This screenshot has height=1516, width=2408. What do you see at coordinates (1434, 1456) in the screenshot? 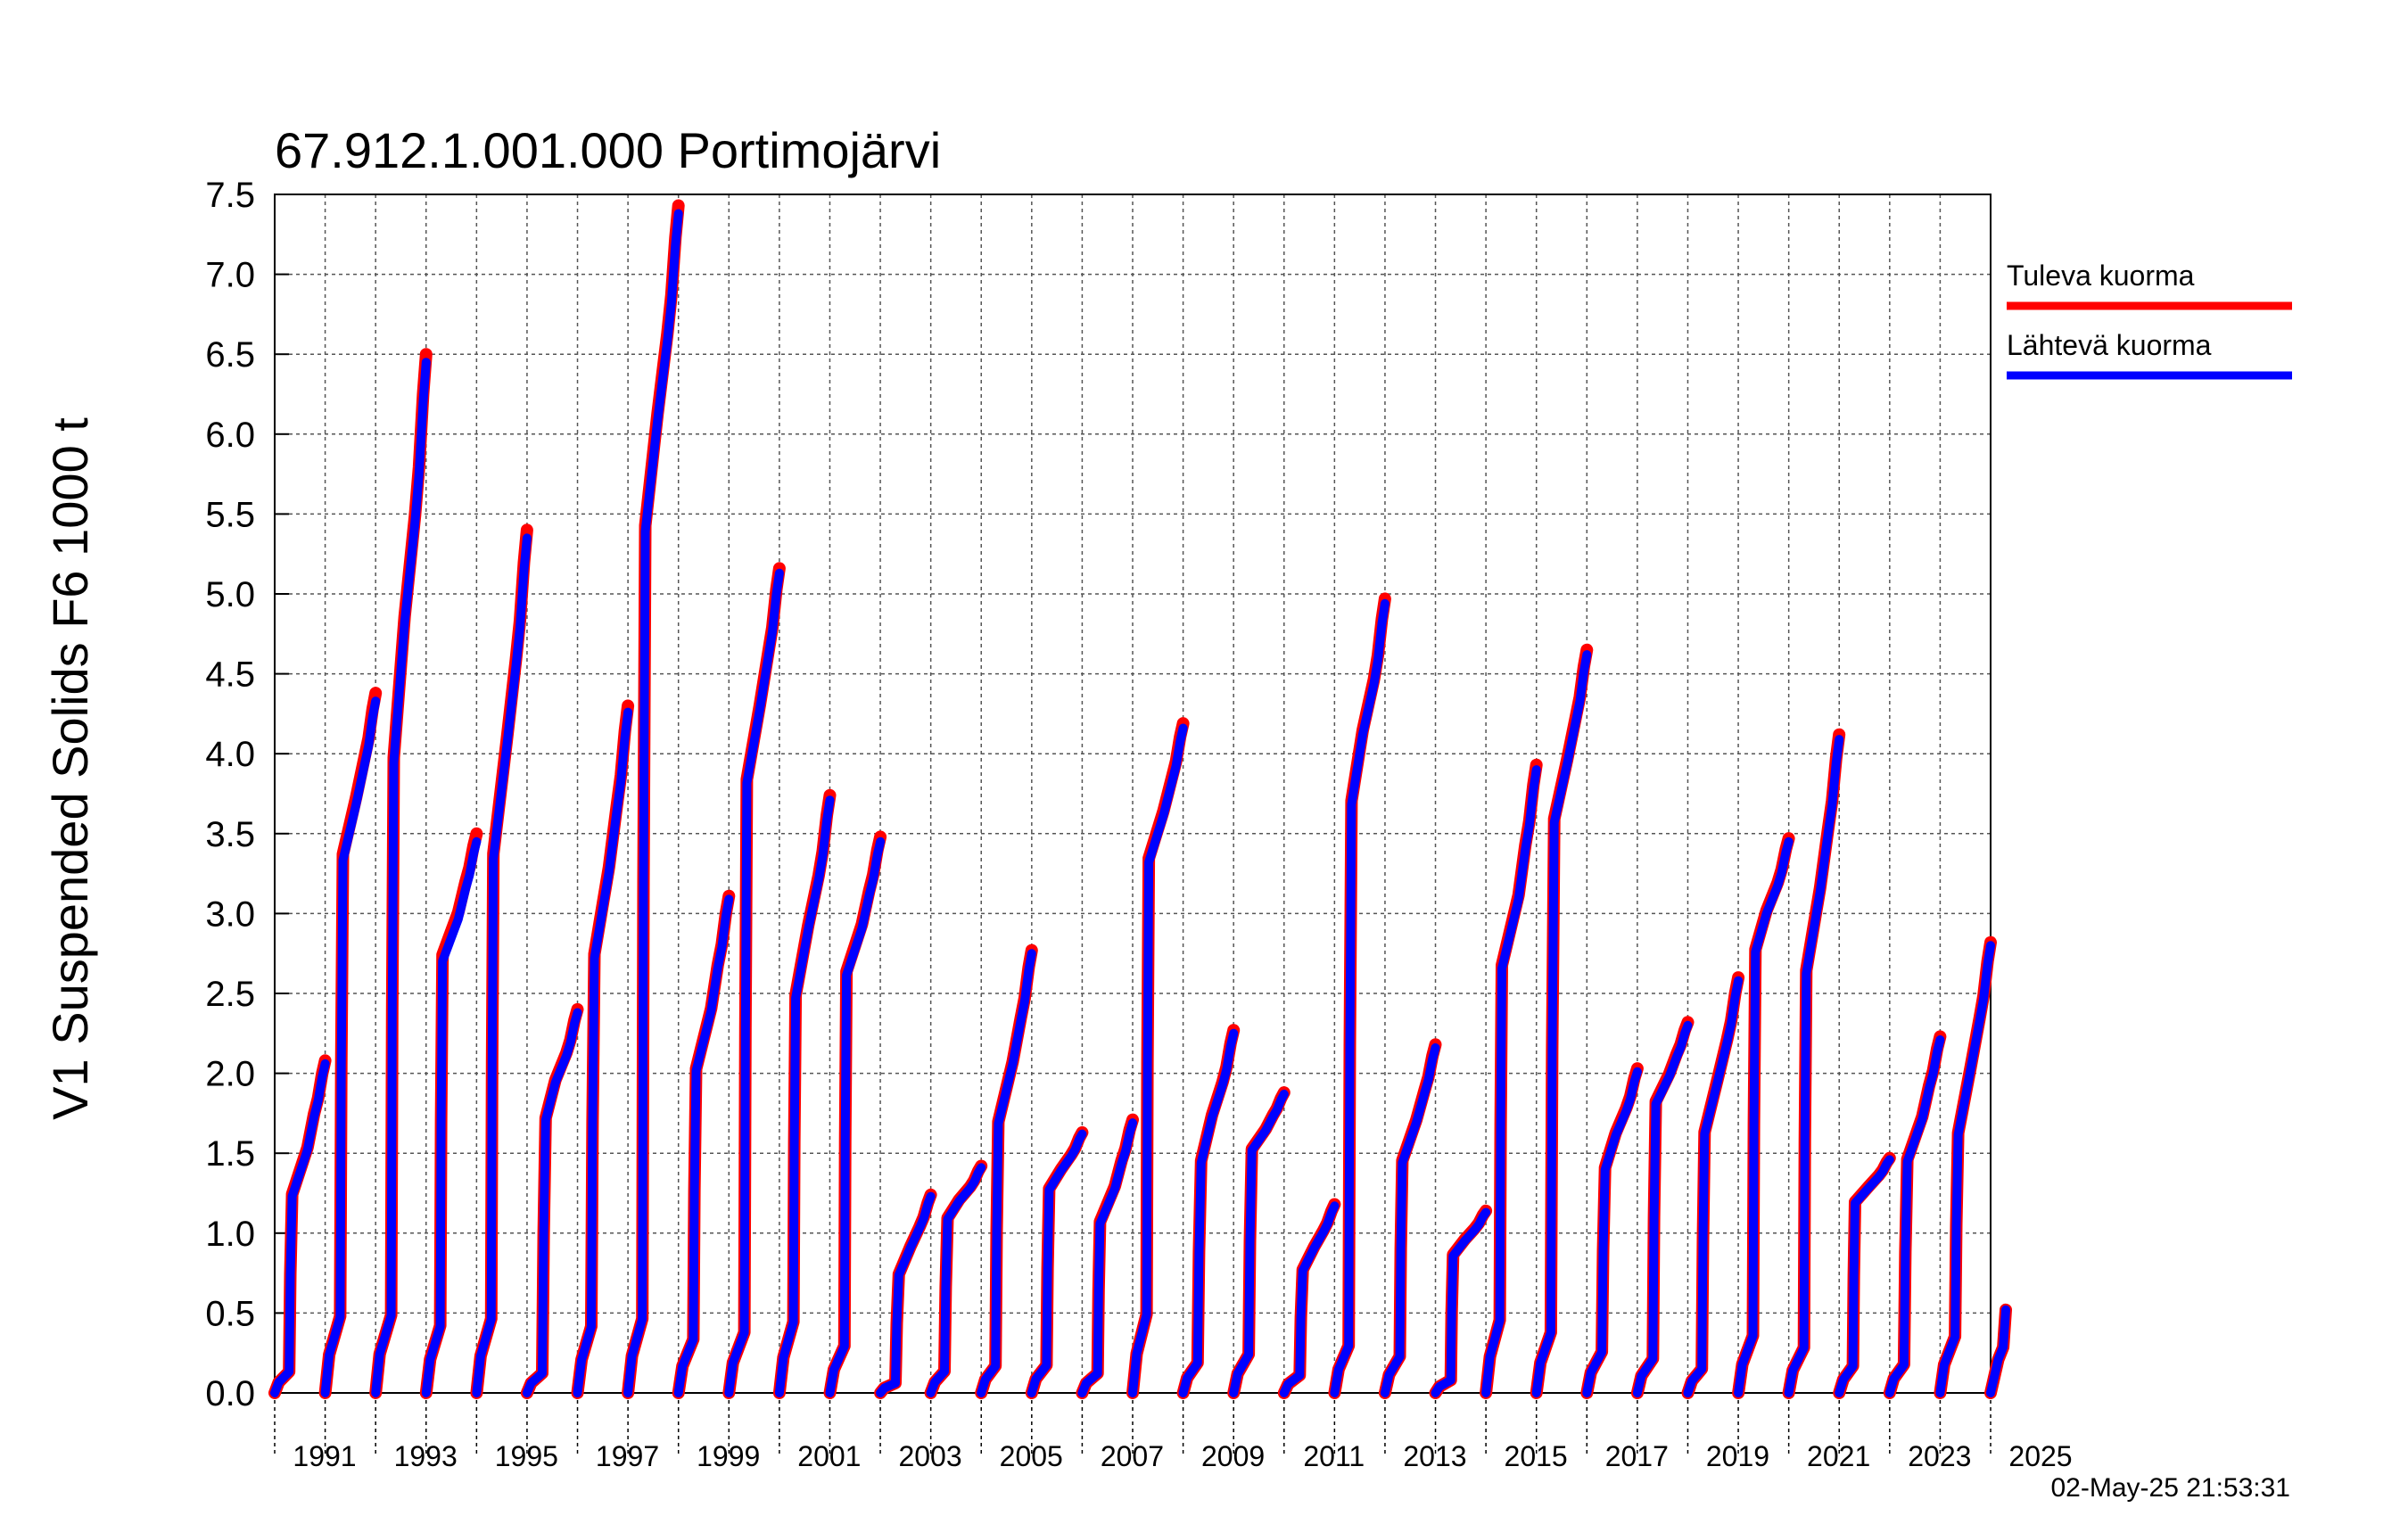
I see `x-tick-label: 2013` at bounding box center [1434, 1456].